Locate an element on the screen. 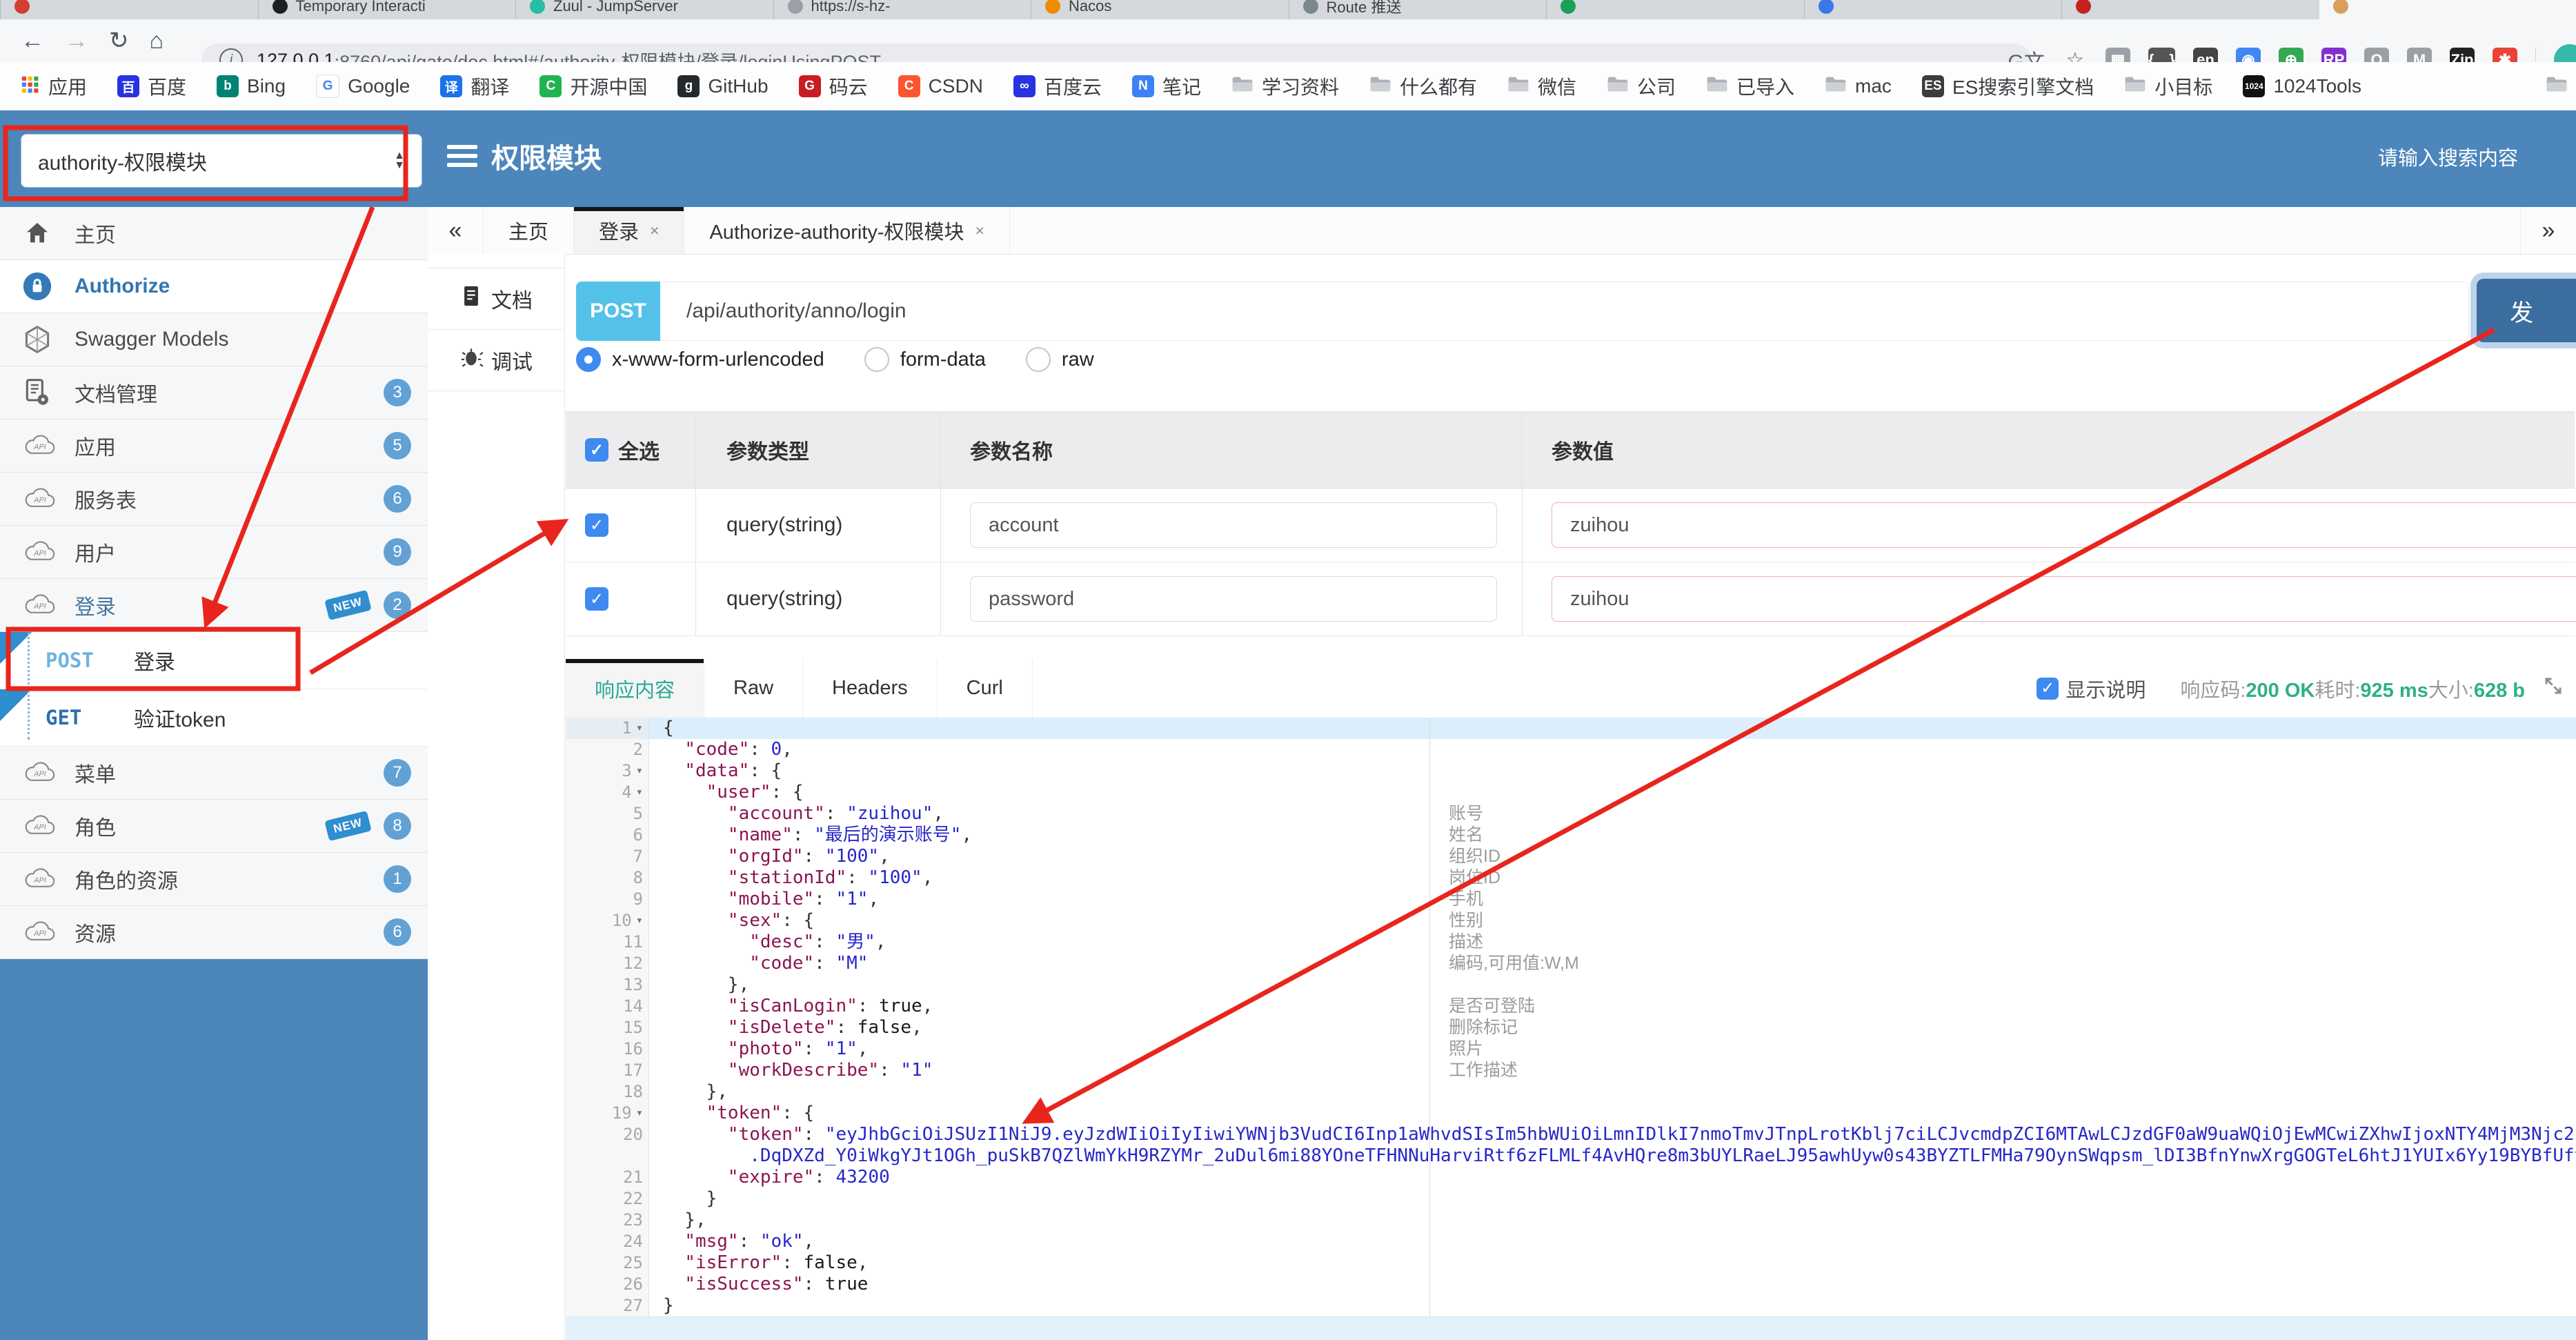 Image resolution: width=2576 pixels, height=1340 pixels. bookmark-item: C 开源中国 is located at coordinates (593, 86).